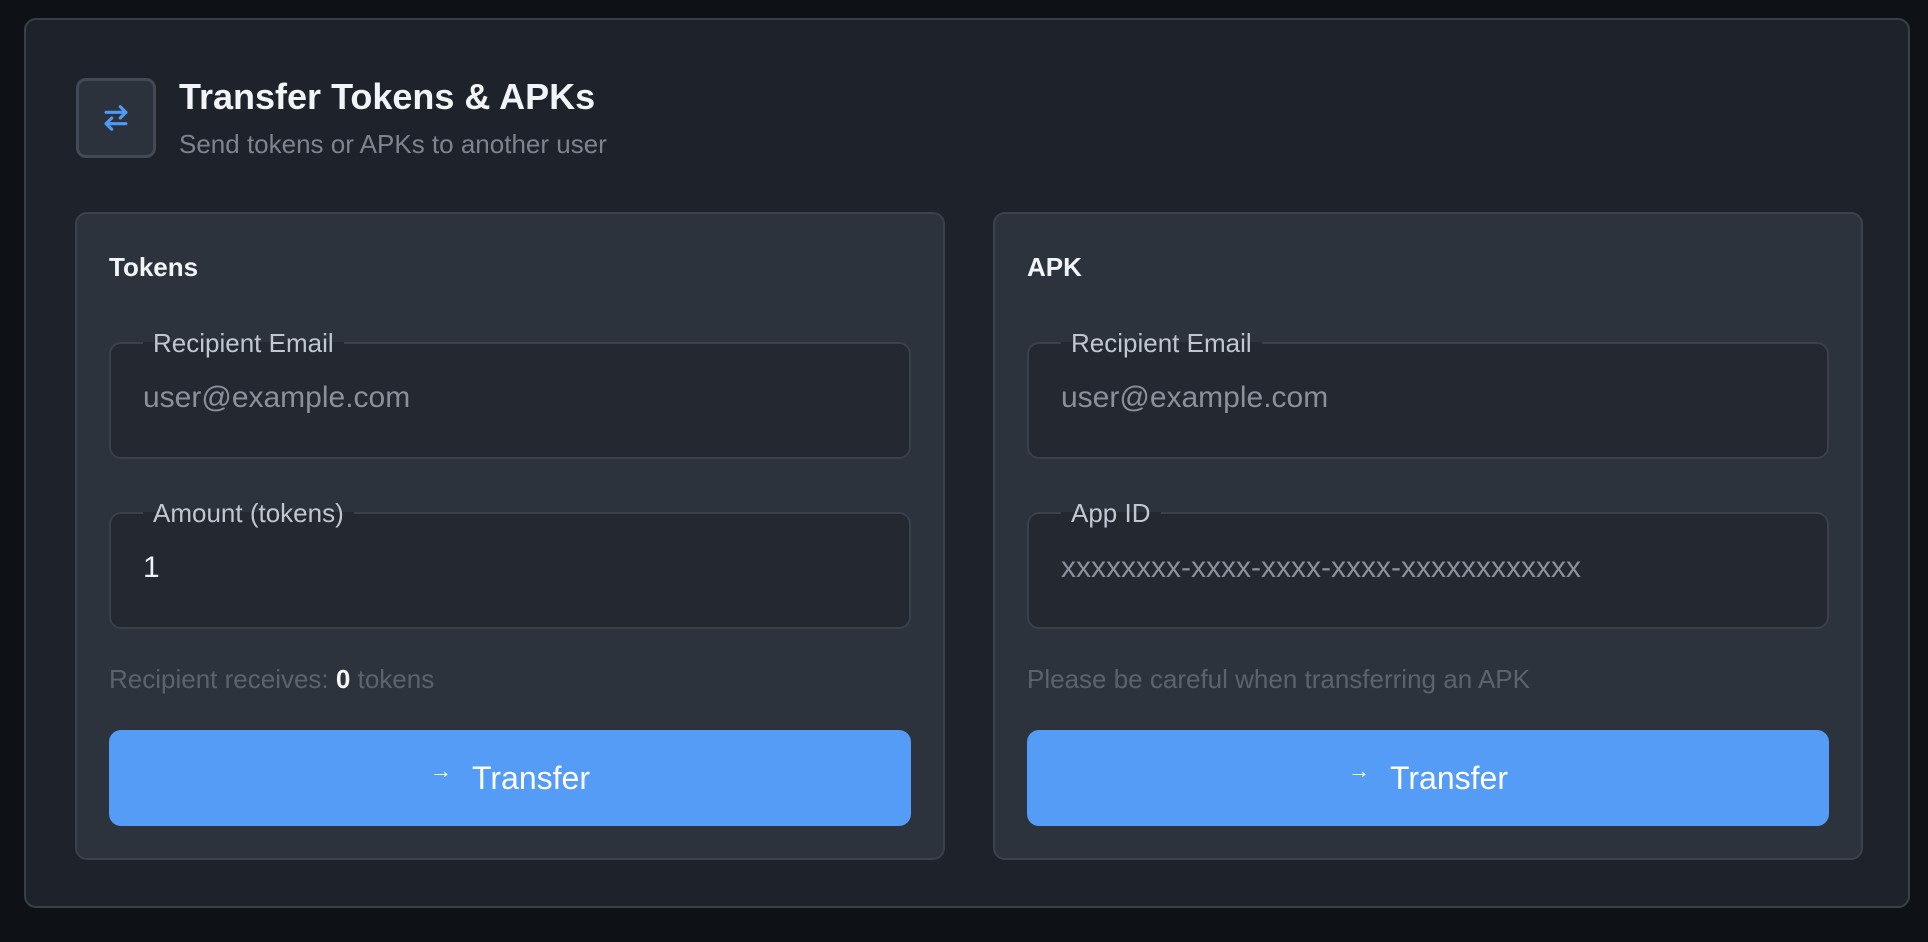  What do you see at coordinates (248, 513) in the screenshot?
I see `tokens-amount-label: Amount (tokens)` at bounding box center [248, 513].